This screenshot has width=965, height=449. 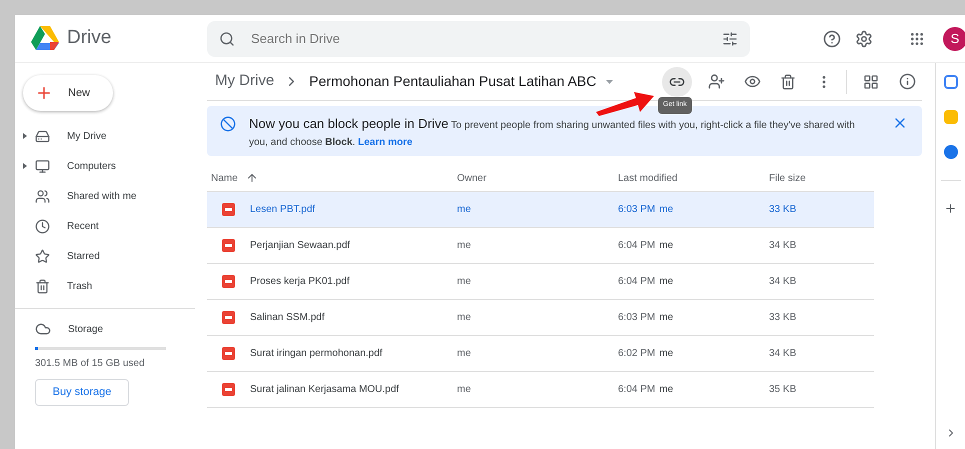 What do you see at coordinates (252, 178) in the screenshot?
I see `sort-arrow-icon` at bounding box center [252, 178].